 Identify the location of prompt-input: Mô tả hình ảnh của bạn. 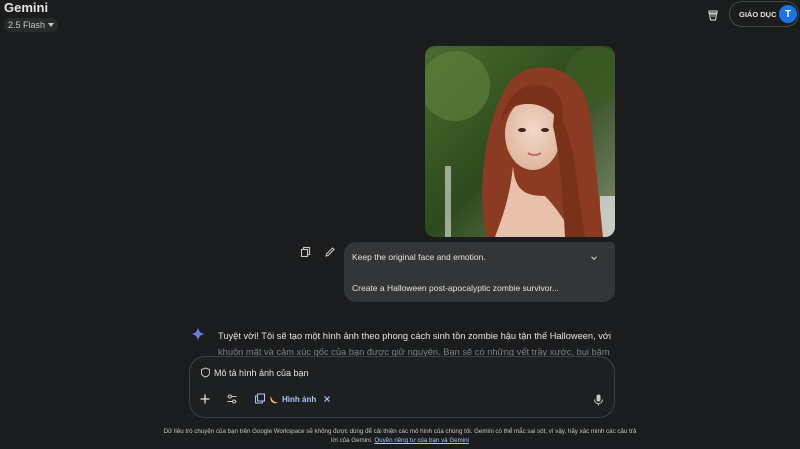
(254, 372).